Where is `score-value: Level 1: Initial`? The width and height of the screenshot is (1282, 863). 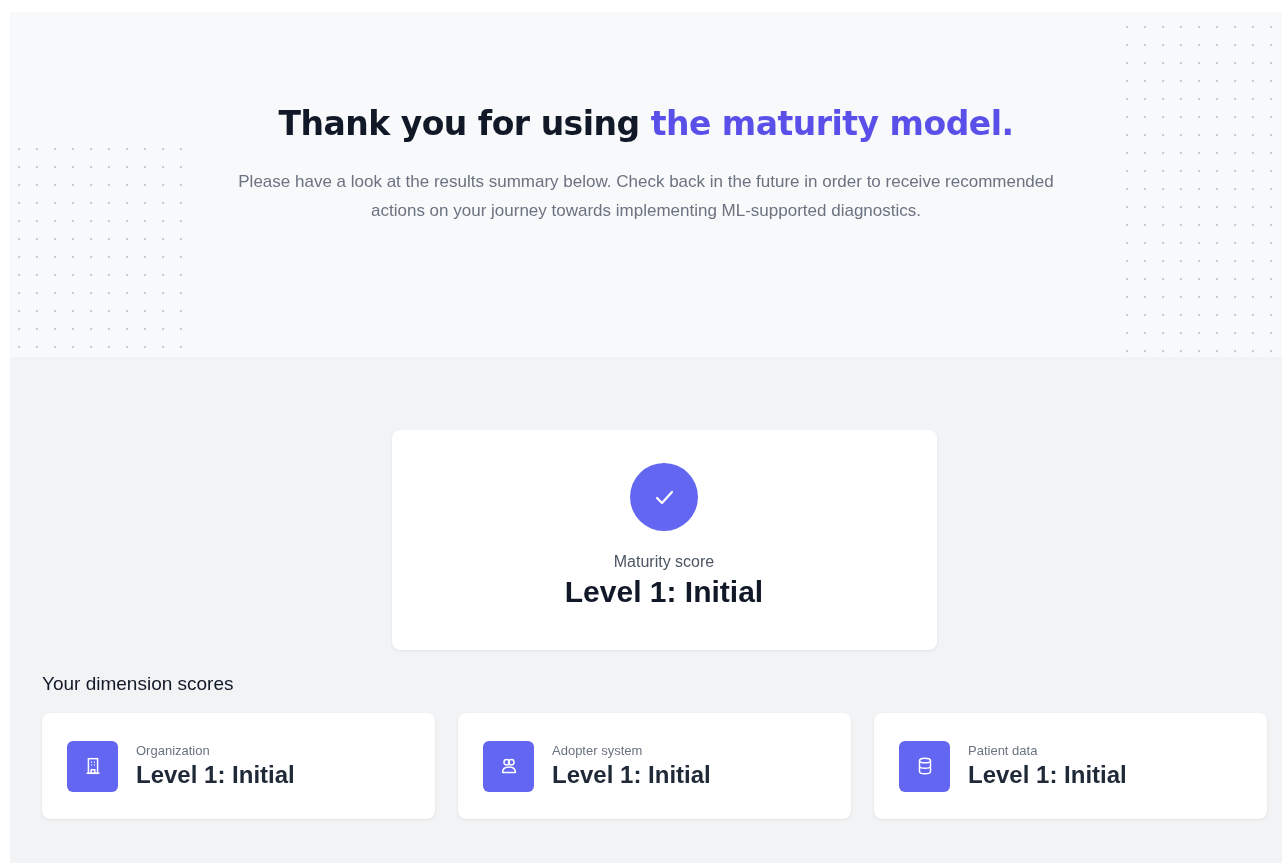
score-value: Level 1: Initial is located at coordinates (664, 592).